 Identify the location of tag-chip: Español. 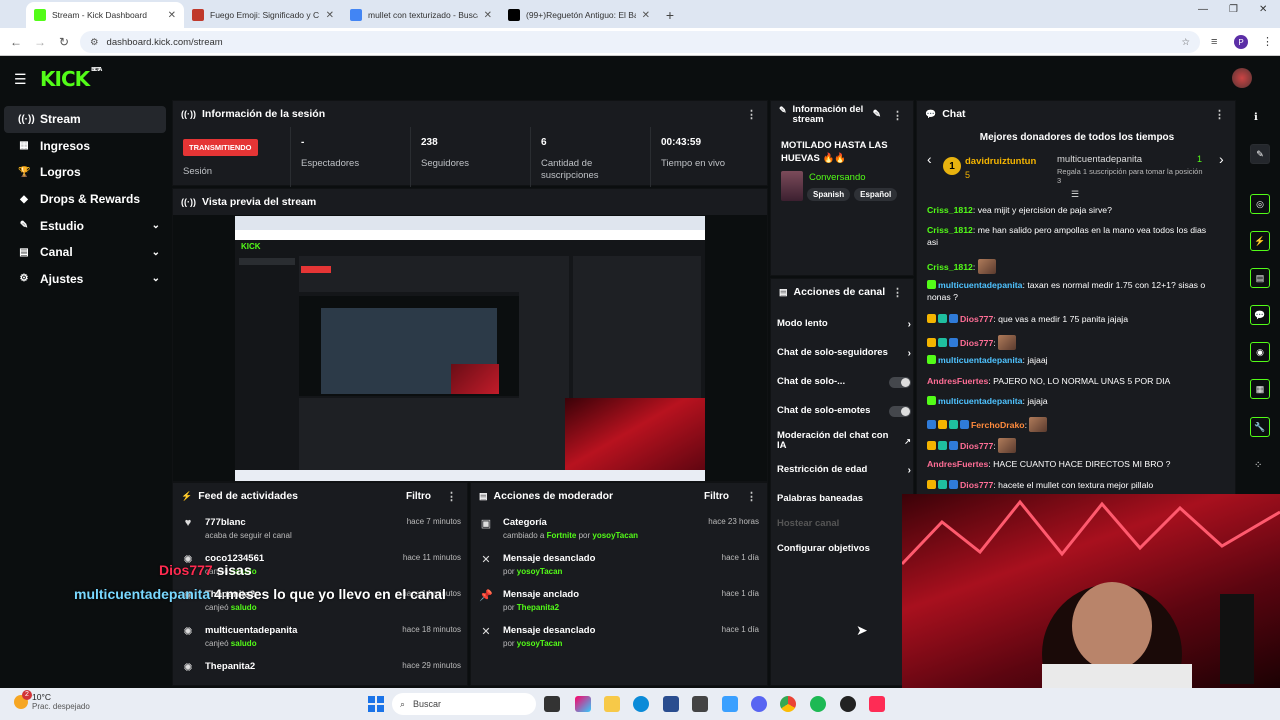
(876, 194).